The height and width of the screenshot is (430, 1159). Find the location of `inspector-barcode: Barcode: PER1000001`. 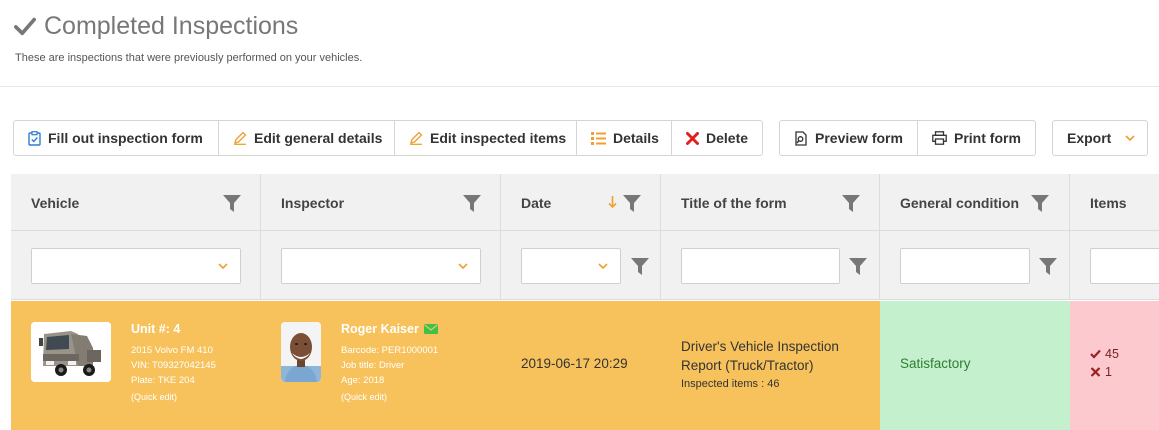

inspector-barcode: Barcode: PER1000001 is located at coordinates (390, 350).